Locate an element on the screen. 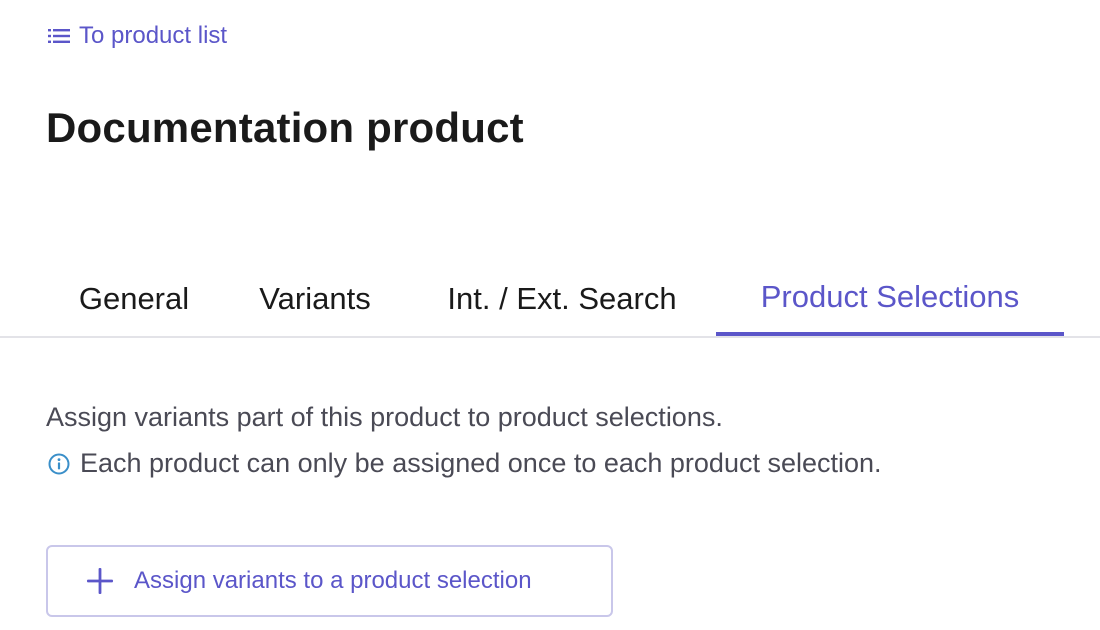  back-link-label: To product list is located at coordinates (153, 35).